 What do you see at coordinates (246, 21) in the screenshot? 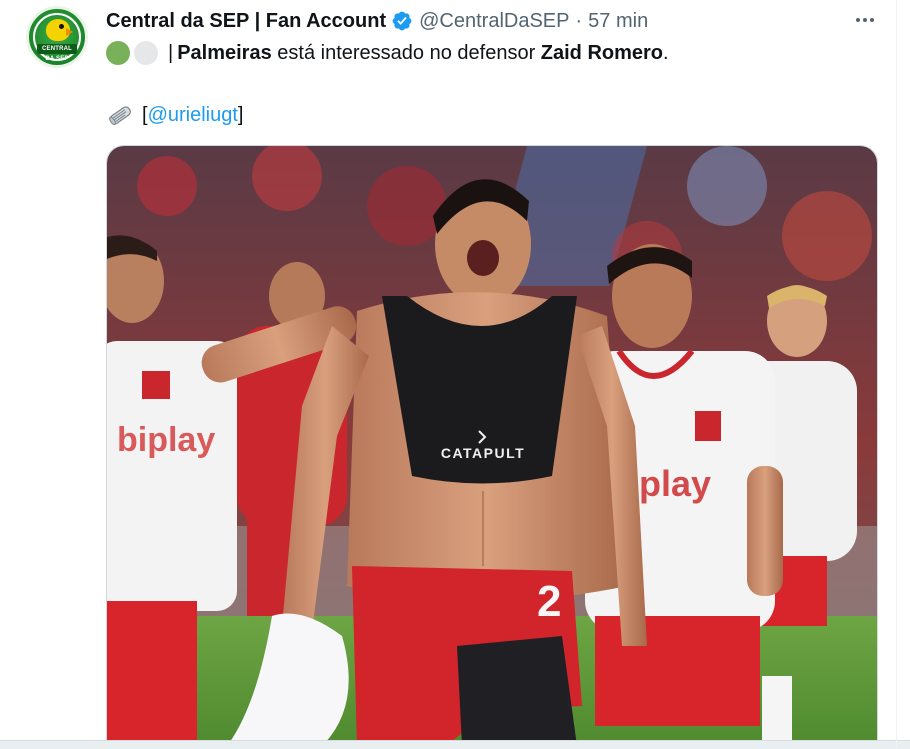
I see `author-name: Central da SEP | Fan Account` at bounding box center [246, 21].